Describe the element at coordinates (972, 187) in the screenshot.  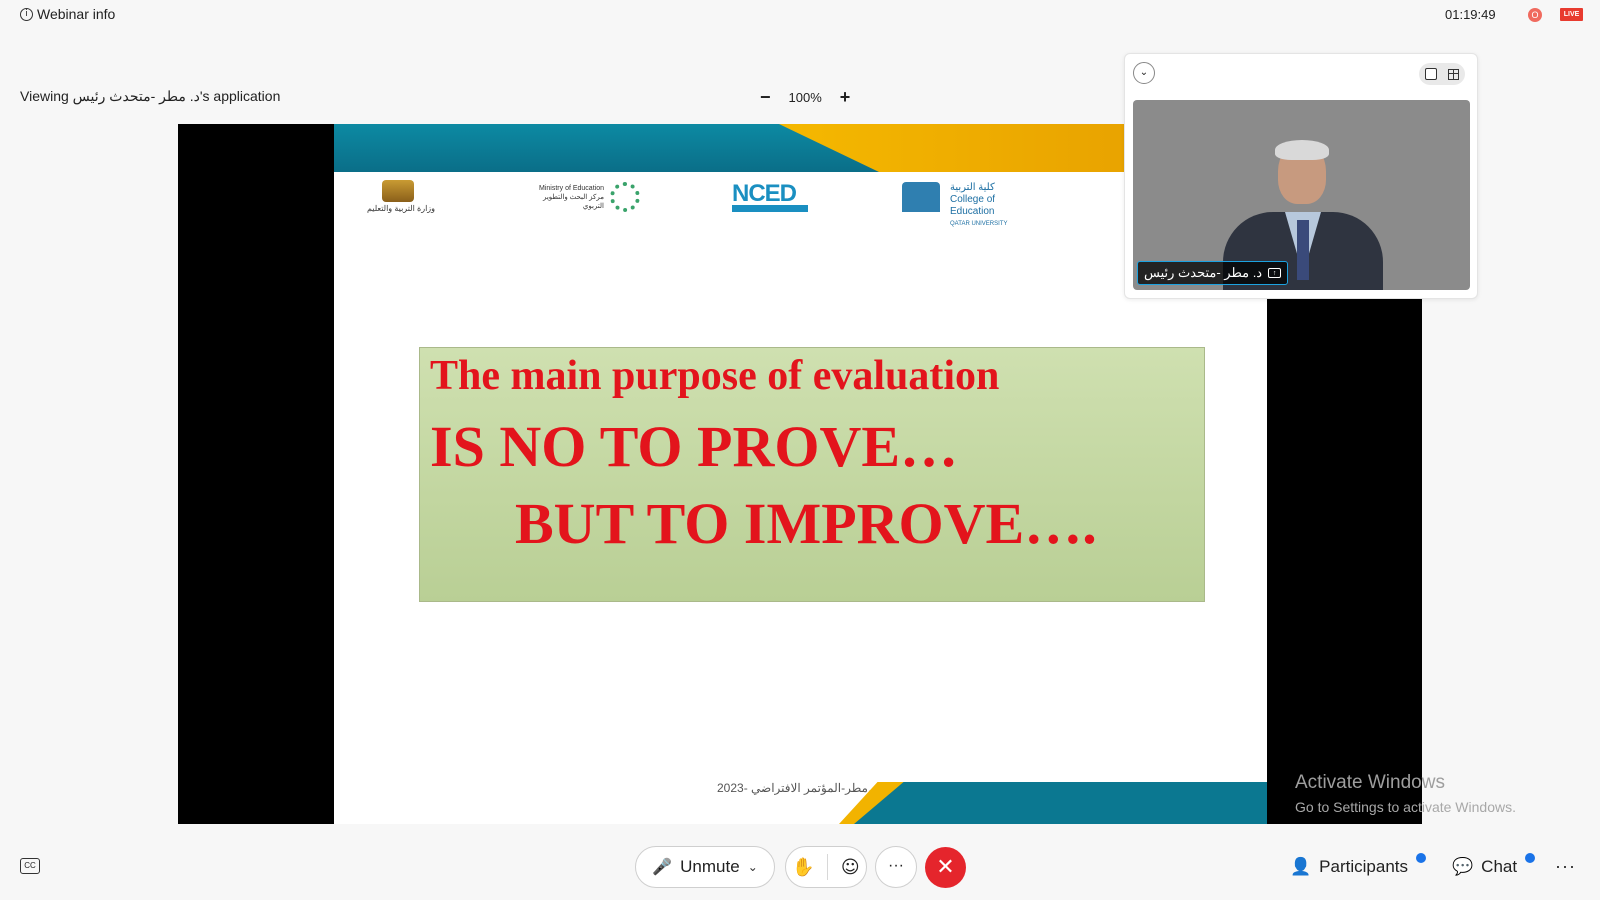
I see `college-name-ar: كلية التربية` at that location.